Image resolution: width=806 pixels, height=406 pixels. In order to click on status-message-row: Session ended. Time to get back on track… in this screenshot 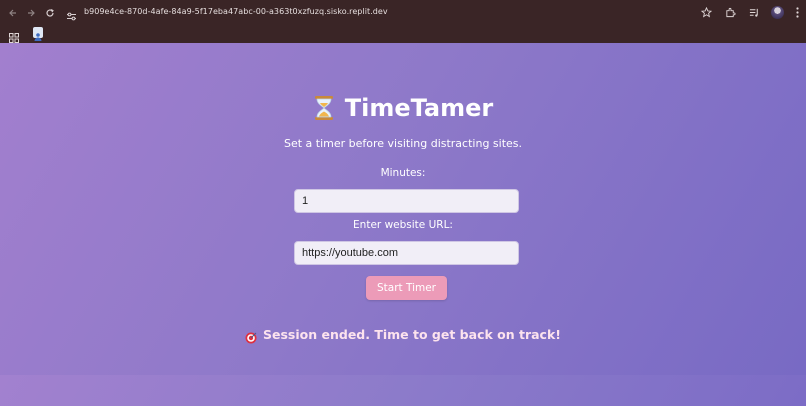, I will do `click(403, 335)`.